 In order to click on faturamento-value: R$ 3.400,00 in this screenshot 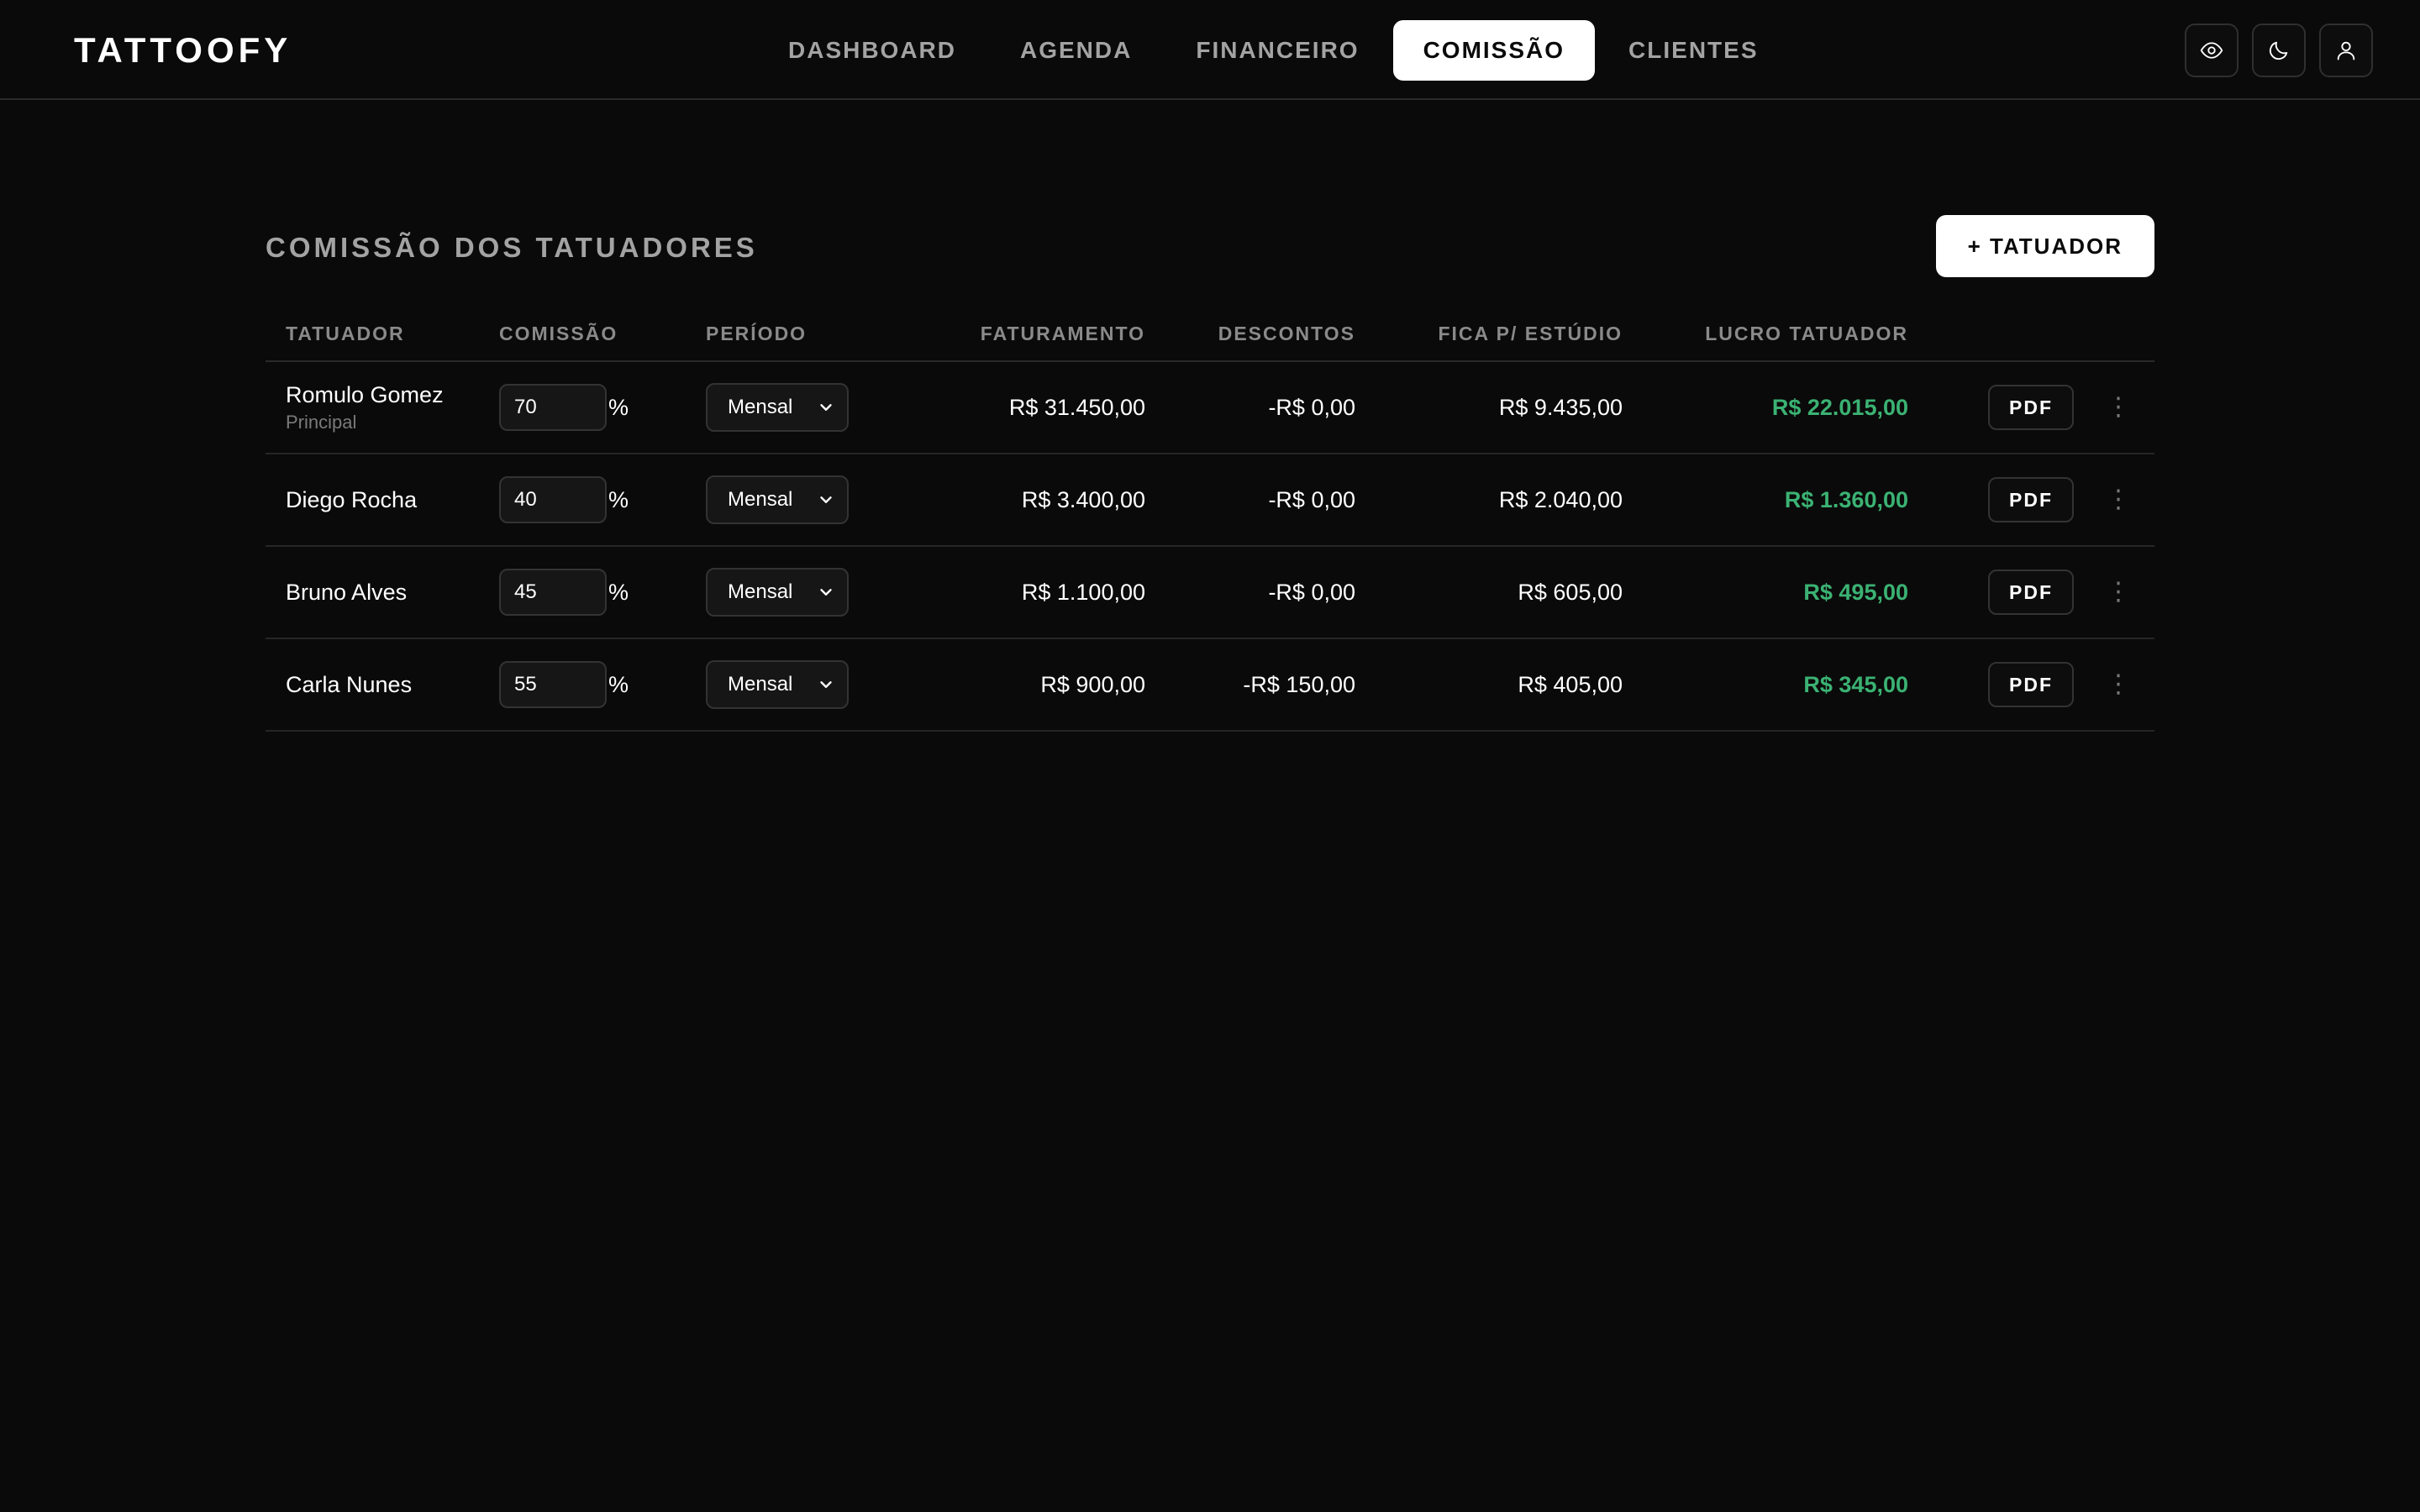, I will do `click(1022, 500)`.